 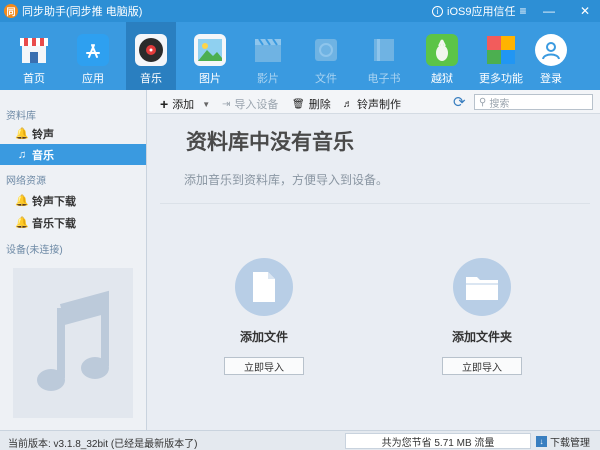 I want to click on sidebar-item-music-download: 🔔 音乐下载, so click(x=73, y=222).